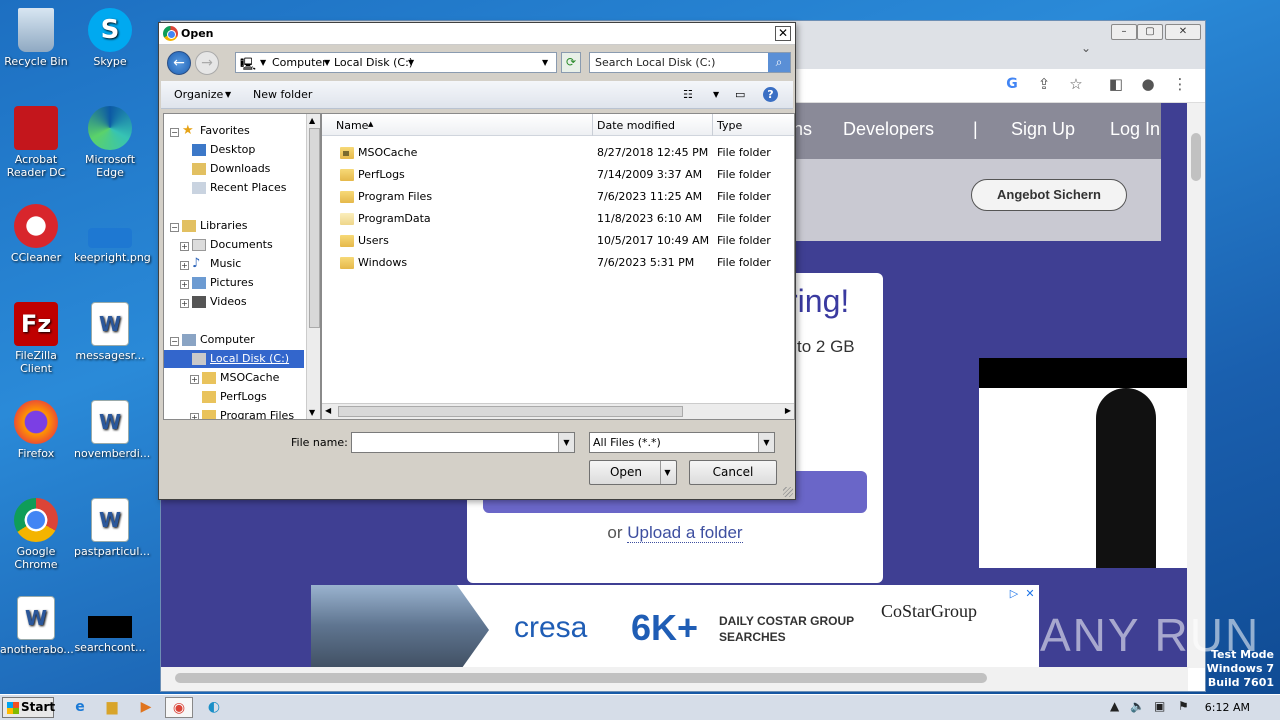 The height and width of the screenshot is (720, 1280). What do you see at coordinates (36, 534) in the screenshot?
I see `desktop-icon-chrome: Google Chrome` at bounding box center [36, 534].